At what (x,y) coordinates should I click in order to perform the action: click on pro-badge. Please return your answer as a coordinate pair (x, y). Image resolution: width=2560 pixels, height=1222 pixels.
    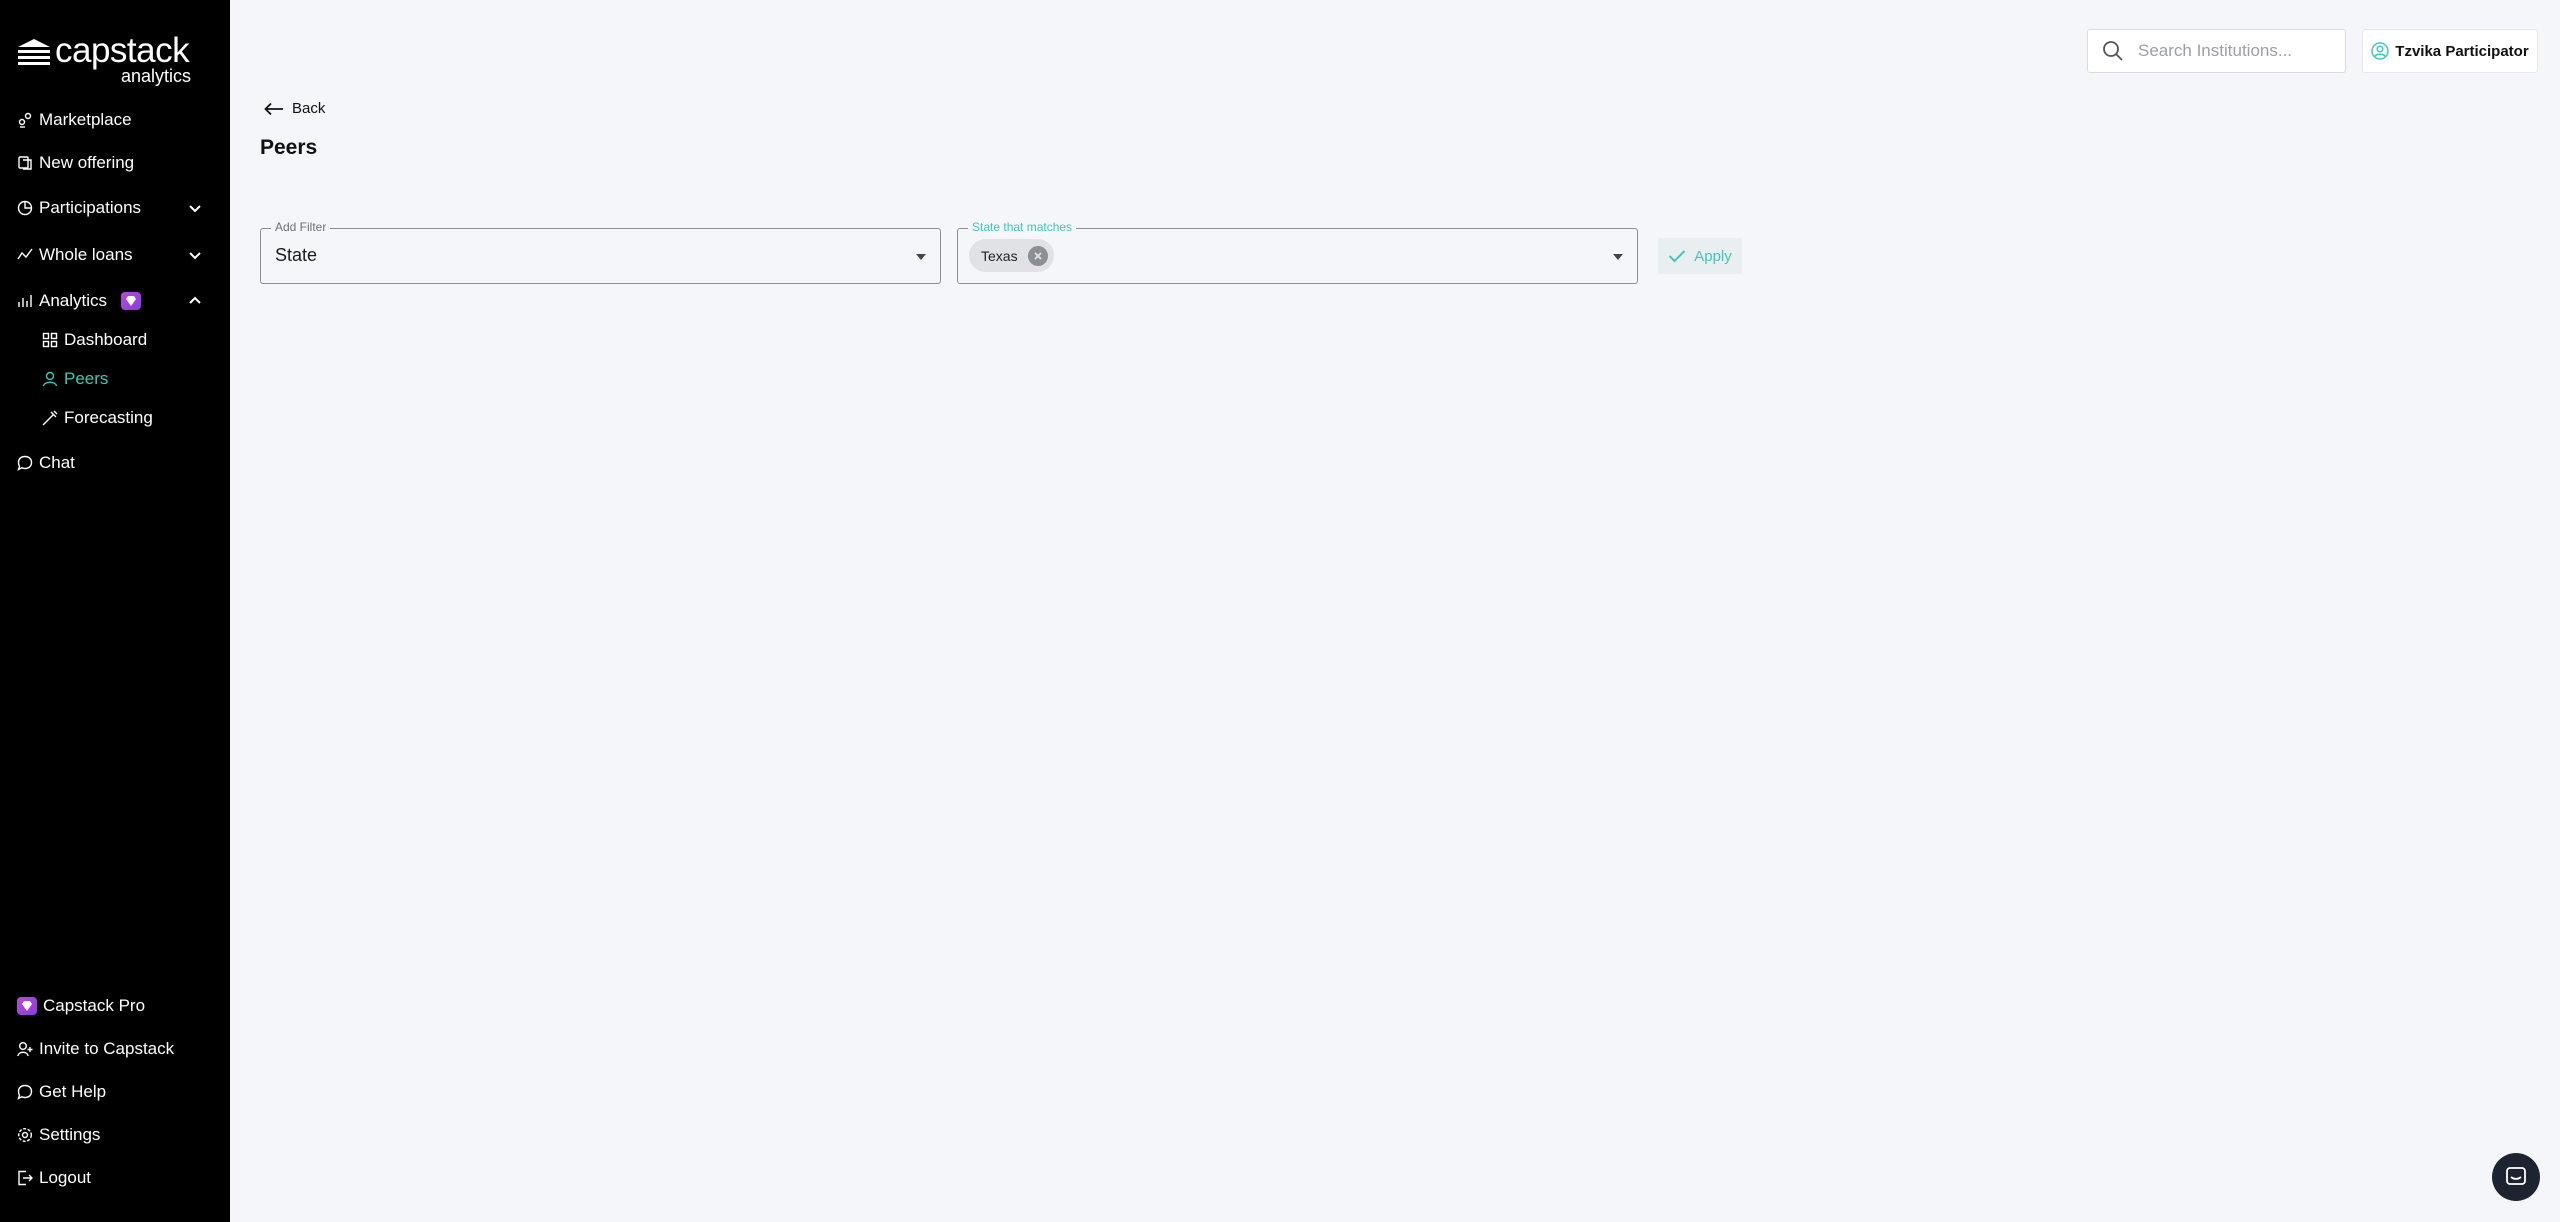
    Looking at the image, I should click on (131, 301).